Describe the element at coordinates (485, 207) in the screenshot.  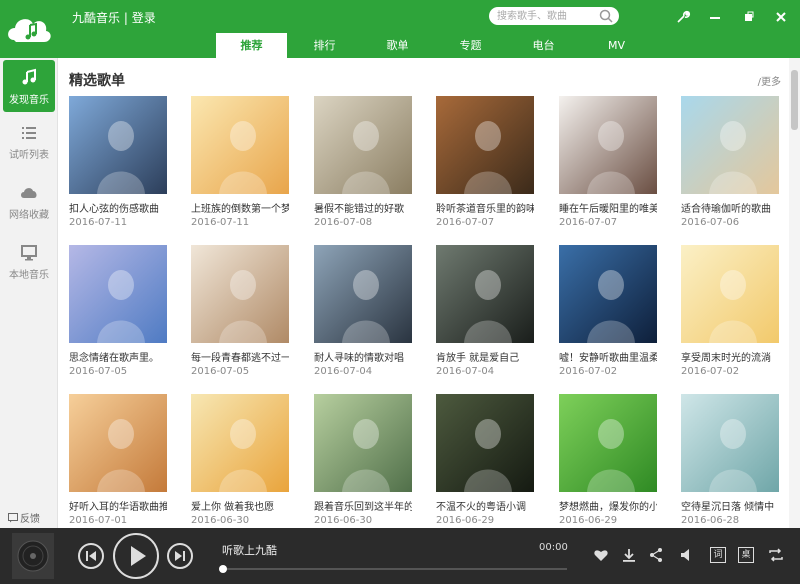
I see `playlist-title: 聆听茶道音乐里的韵味` at that location.